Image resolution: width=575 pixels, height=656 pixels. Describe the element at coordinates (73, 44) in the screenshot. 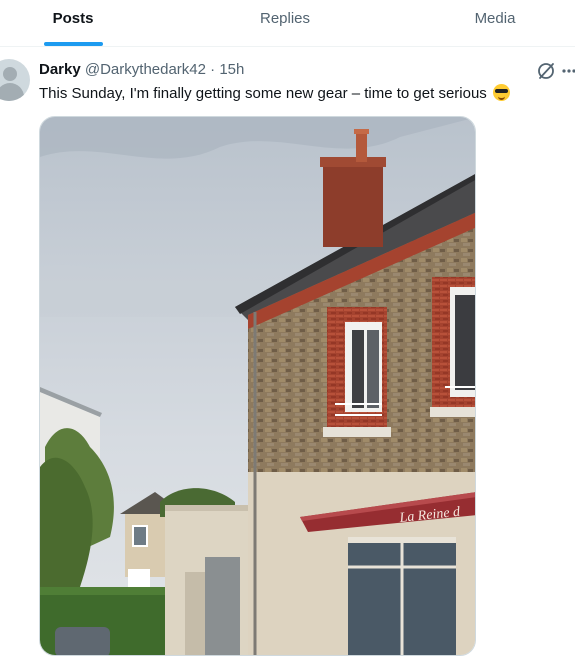

I see `active-tab-indicator` at that location.